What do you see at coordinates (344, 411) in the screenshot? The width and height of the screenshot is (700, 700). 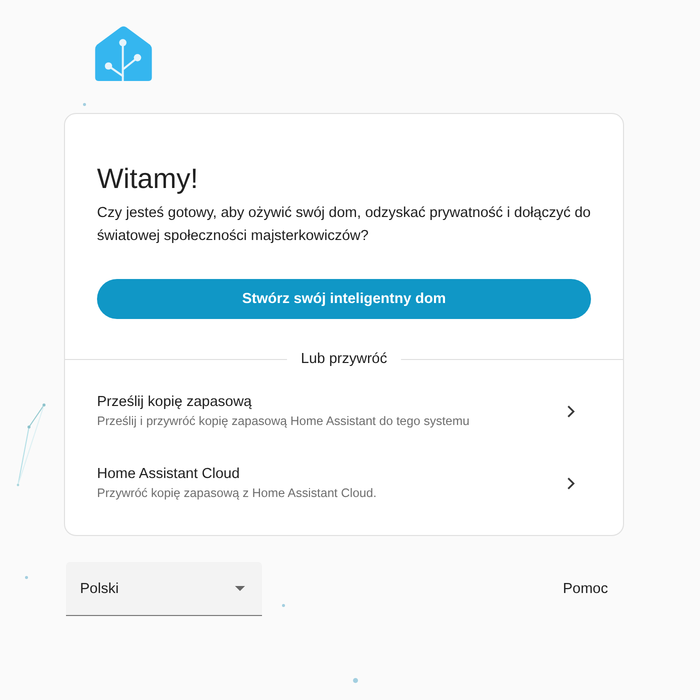 I see `restore-option: Prześlij kopię zapasową Prześlij i przywróć kopię zapasową Home Assistant do tego systemu` at bounding box center [344, 411].